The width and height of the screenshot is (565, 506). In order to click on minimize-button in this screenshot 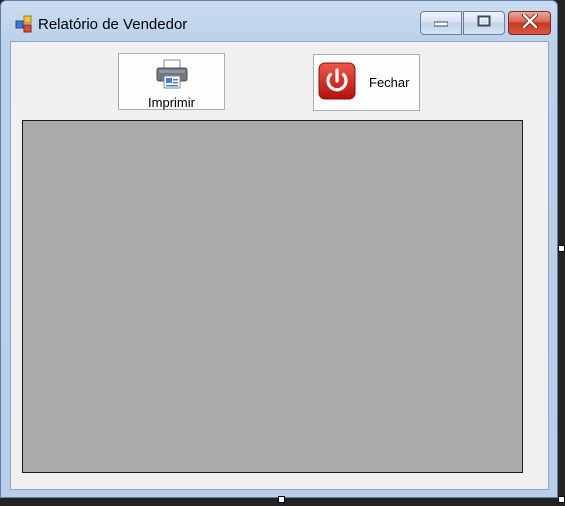, I will do `click(441, 23)`.